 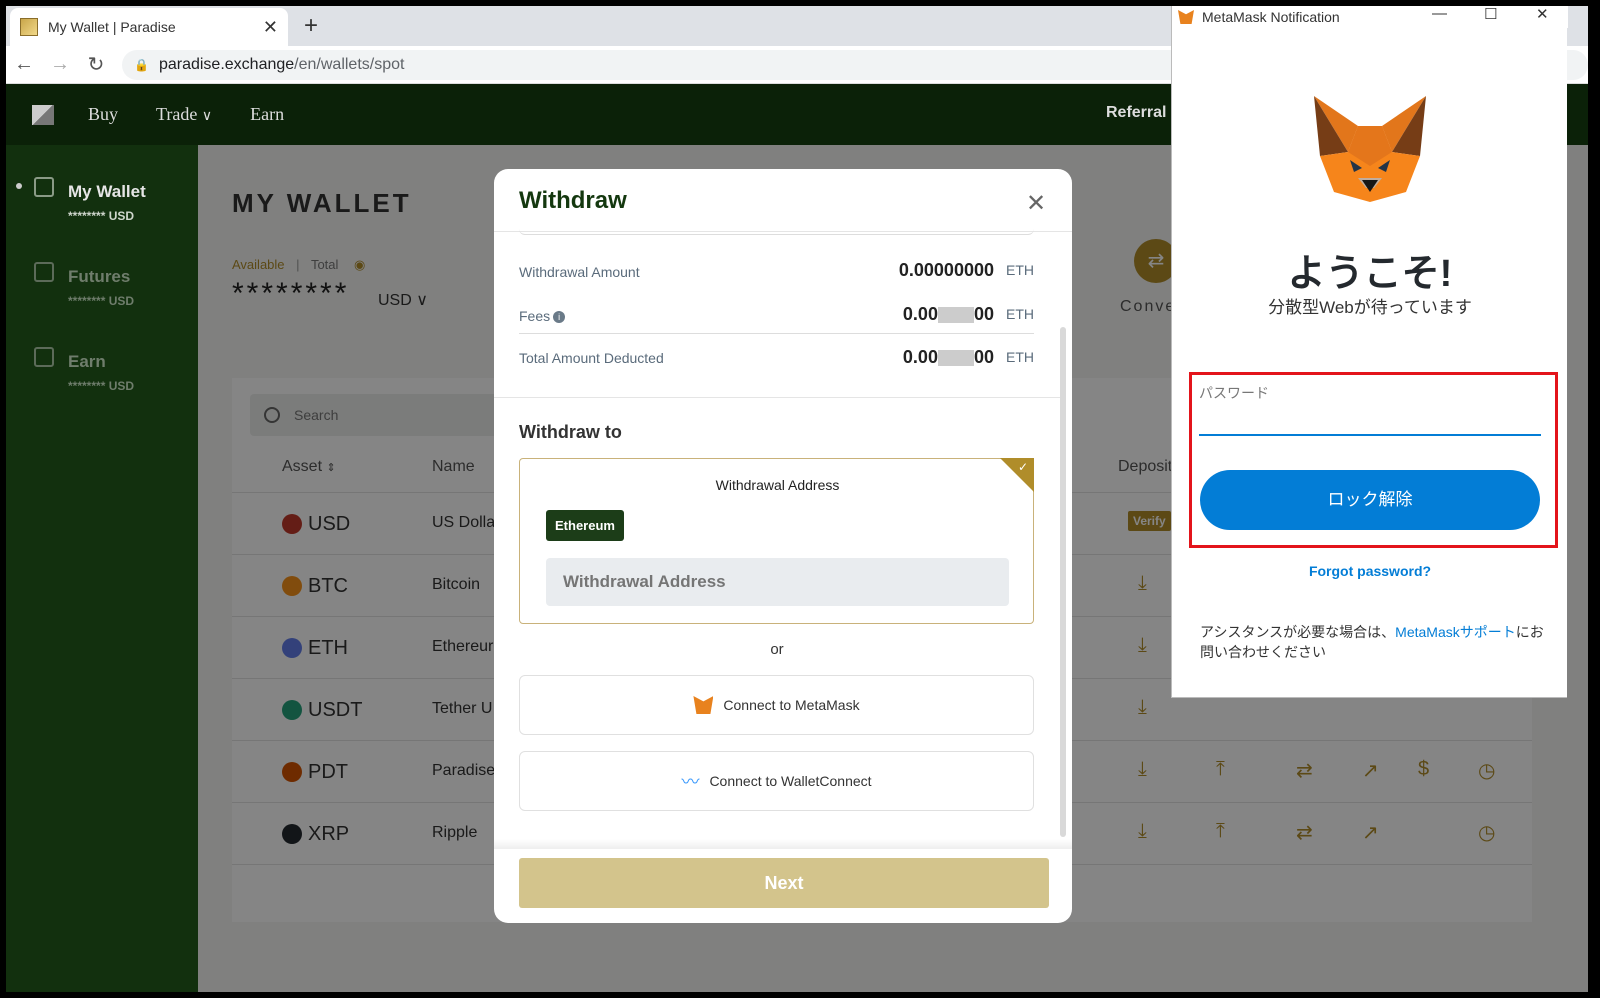 I want to click on connect-metamask-button: Connect to MetaMask, so click(x=776, y=705).